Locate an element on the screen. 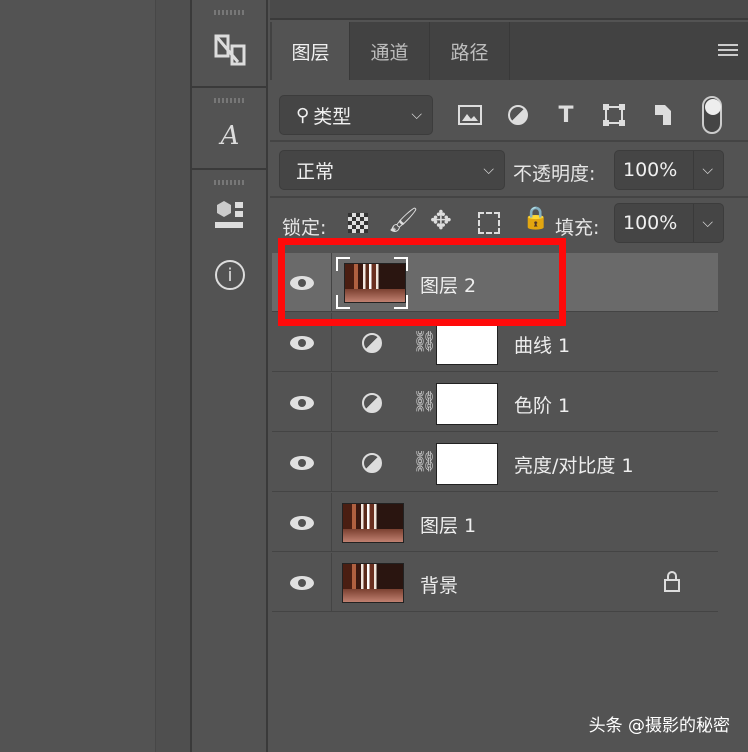  adjustment-filter-icon is located at coordinates (518, 115).